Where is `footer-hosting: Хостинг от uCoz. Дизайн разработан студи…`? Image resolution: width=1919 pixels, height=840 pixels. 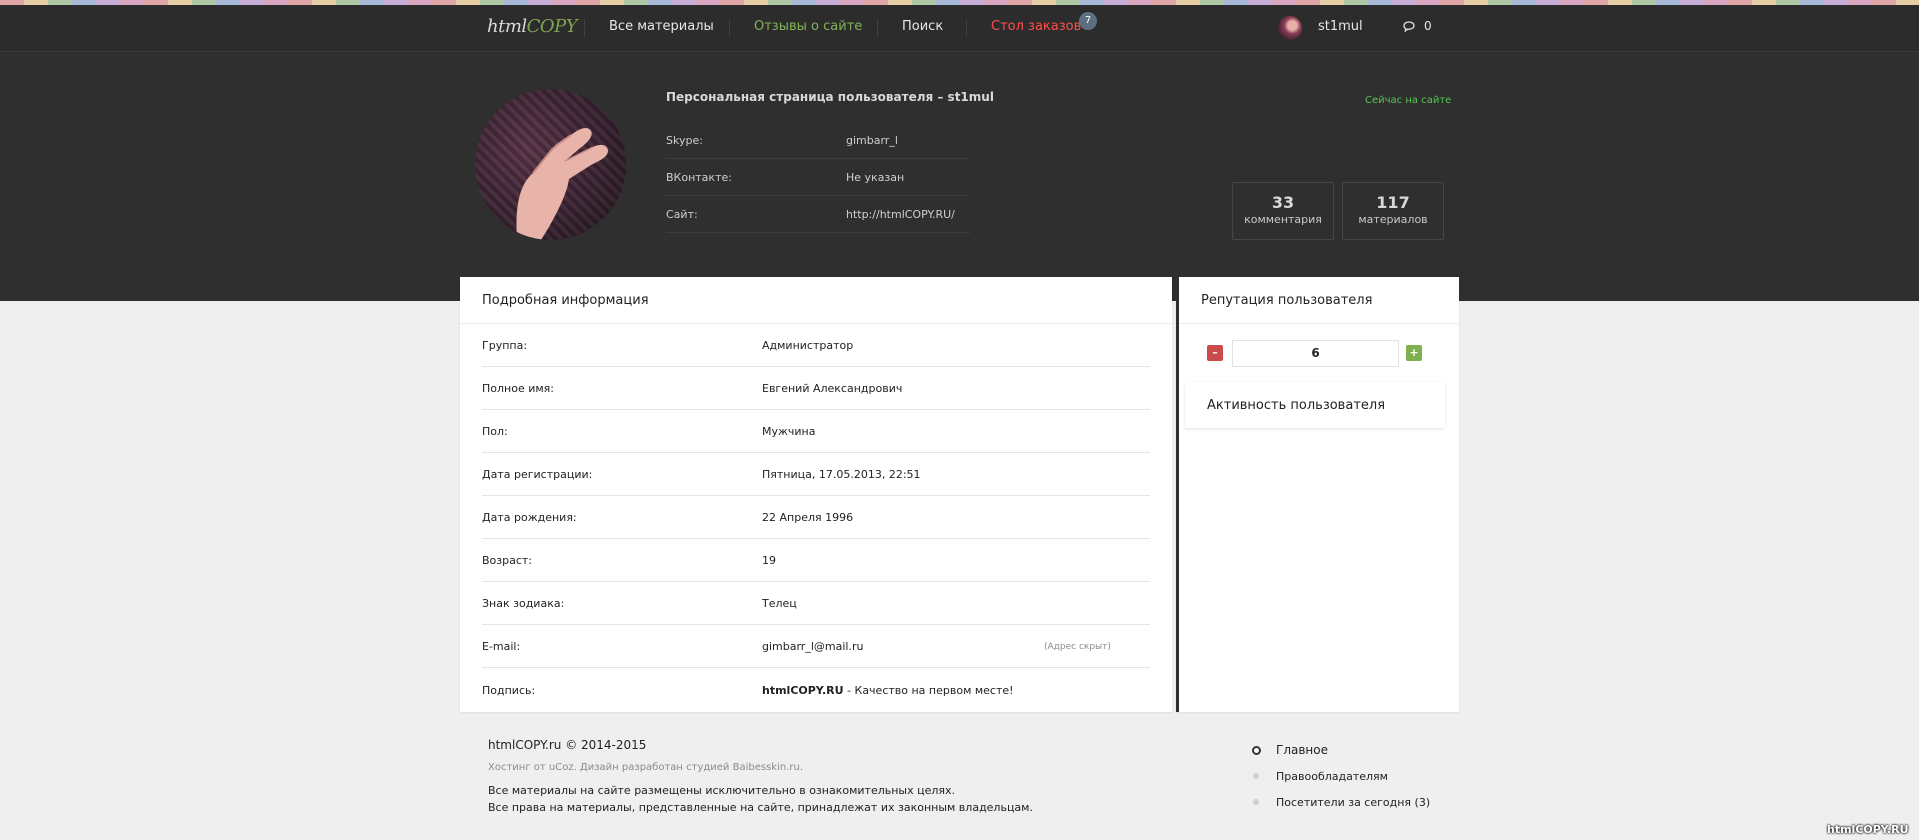 footer-hosting: Хостинг от uCoz. Дизайн разработан студи… is located at coordinates (646, 767).